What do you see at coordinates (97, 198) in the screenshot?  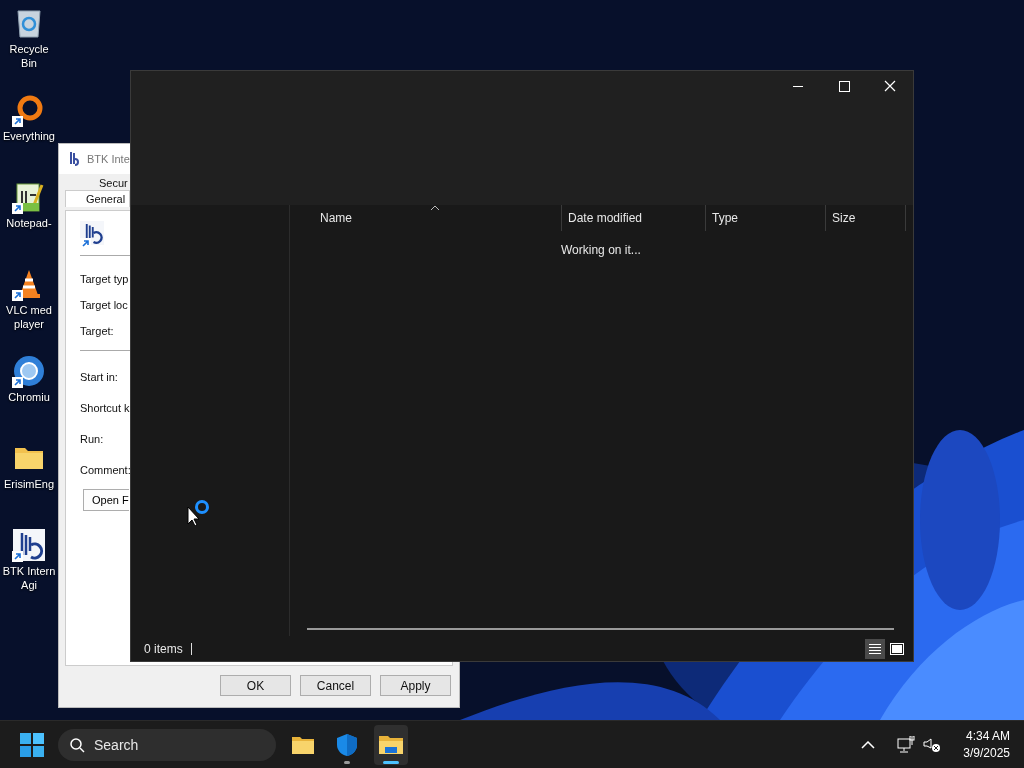 I see `dialog-tab: General` at bounding box center [97, 198].